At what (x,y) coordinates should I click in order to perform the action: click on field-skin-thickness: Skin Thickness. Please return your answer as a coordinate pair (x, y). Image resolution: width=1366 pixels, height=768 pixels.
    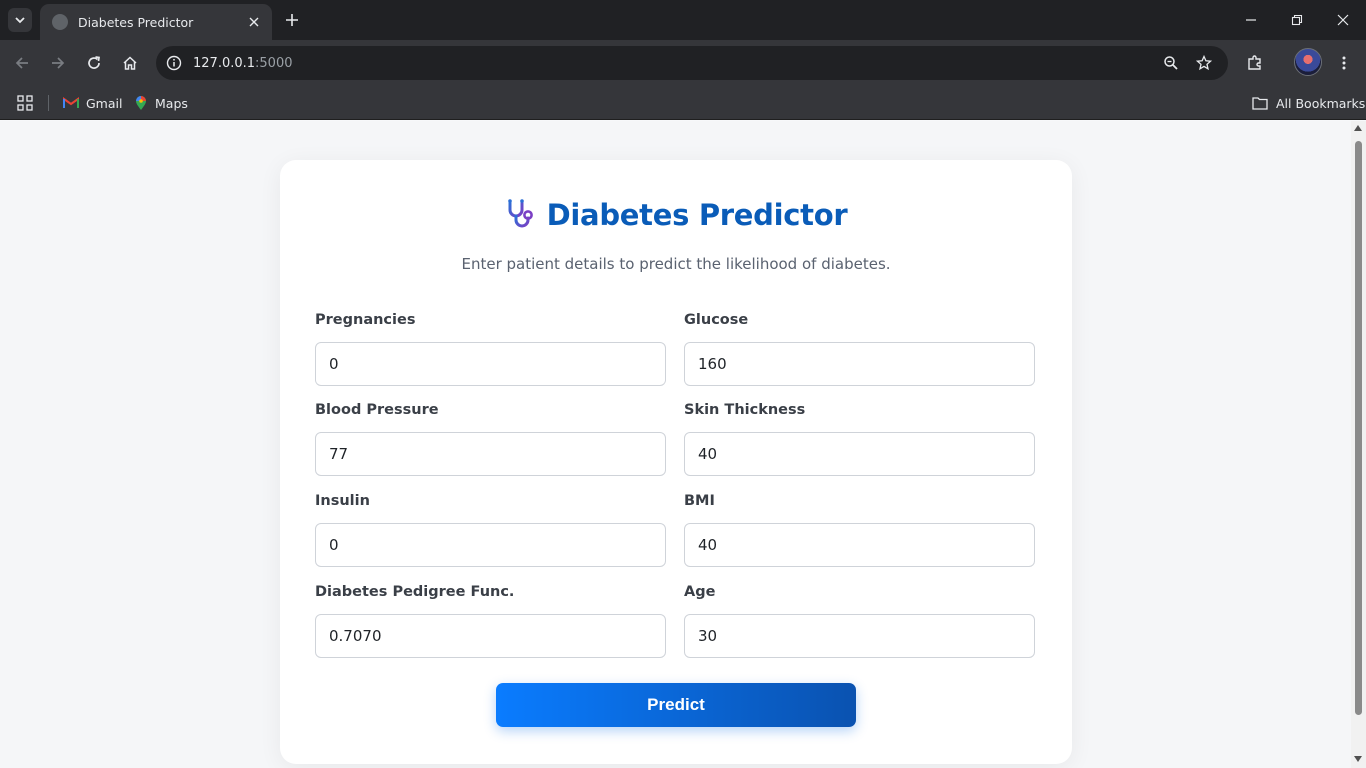
    Looking at the image, I should click on (859, 439).